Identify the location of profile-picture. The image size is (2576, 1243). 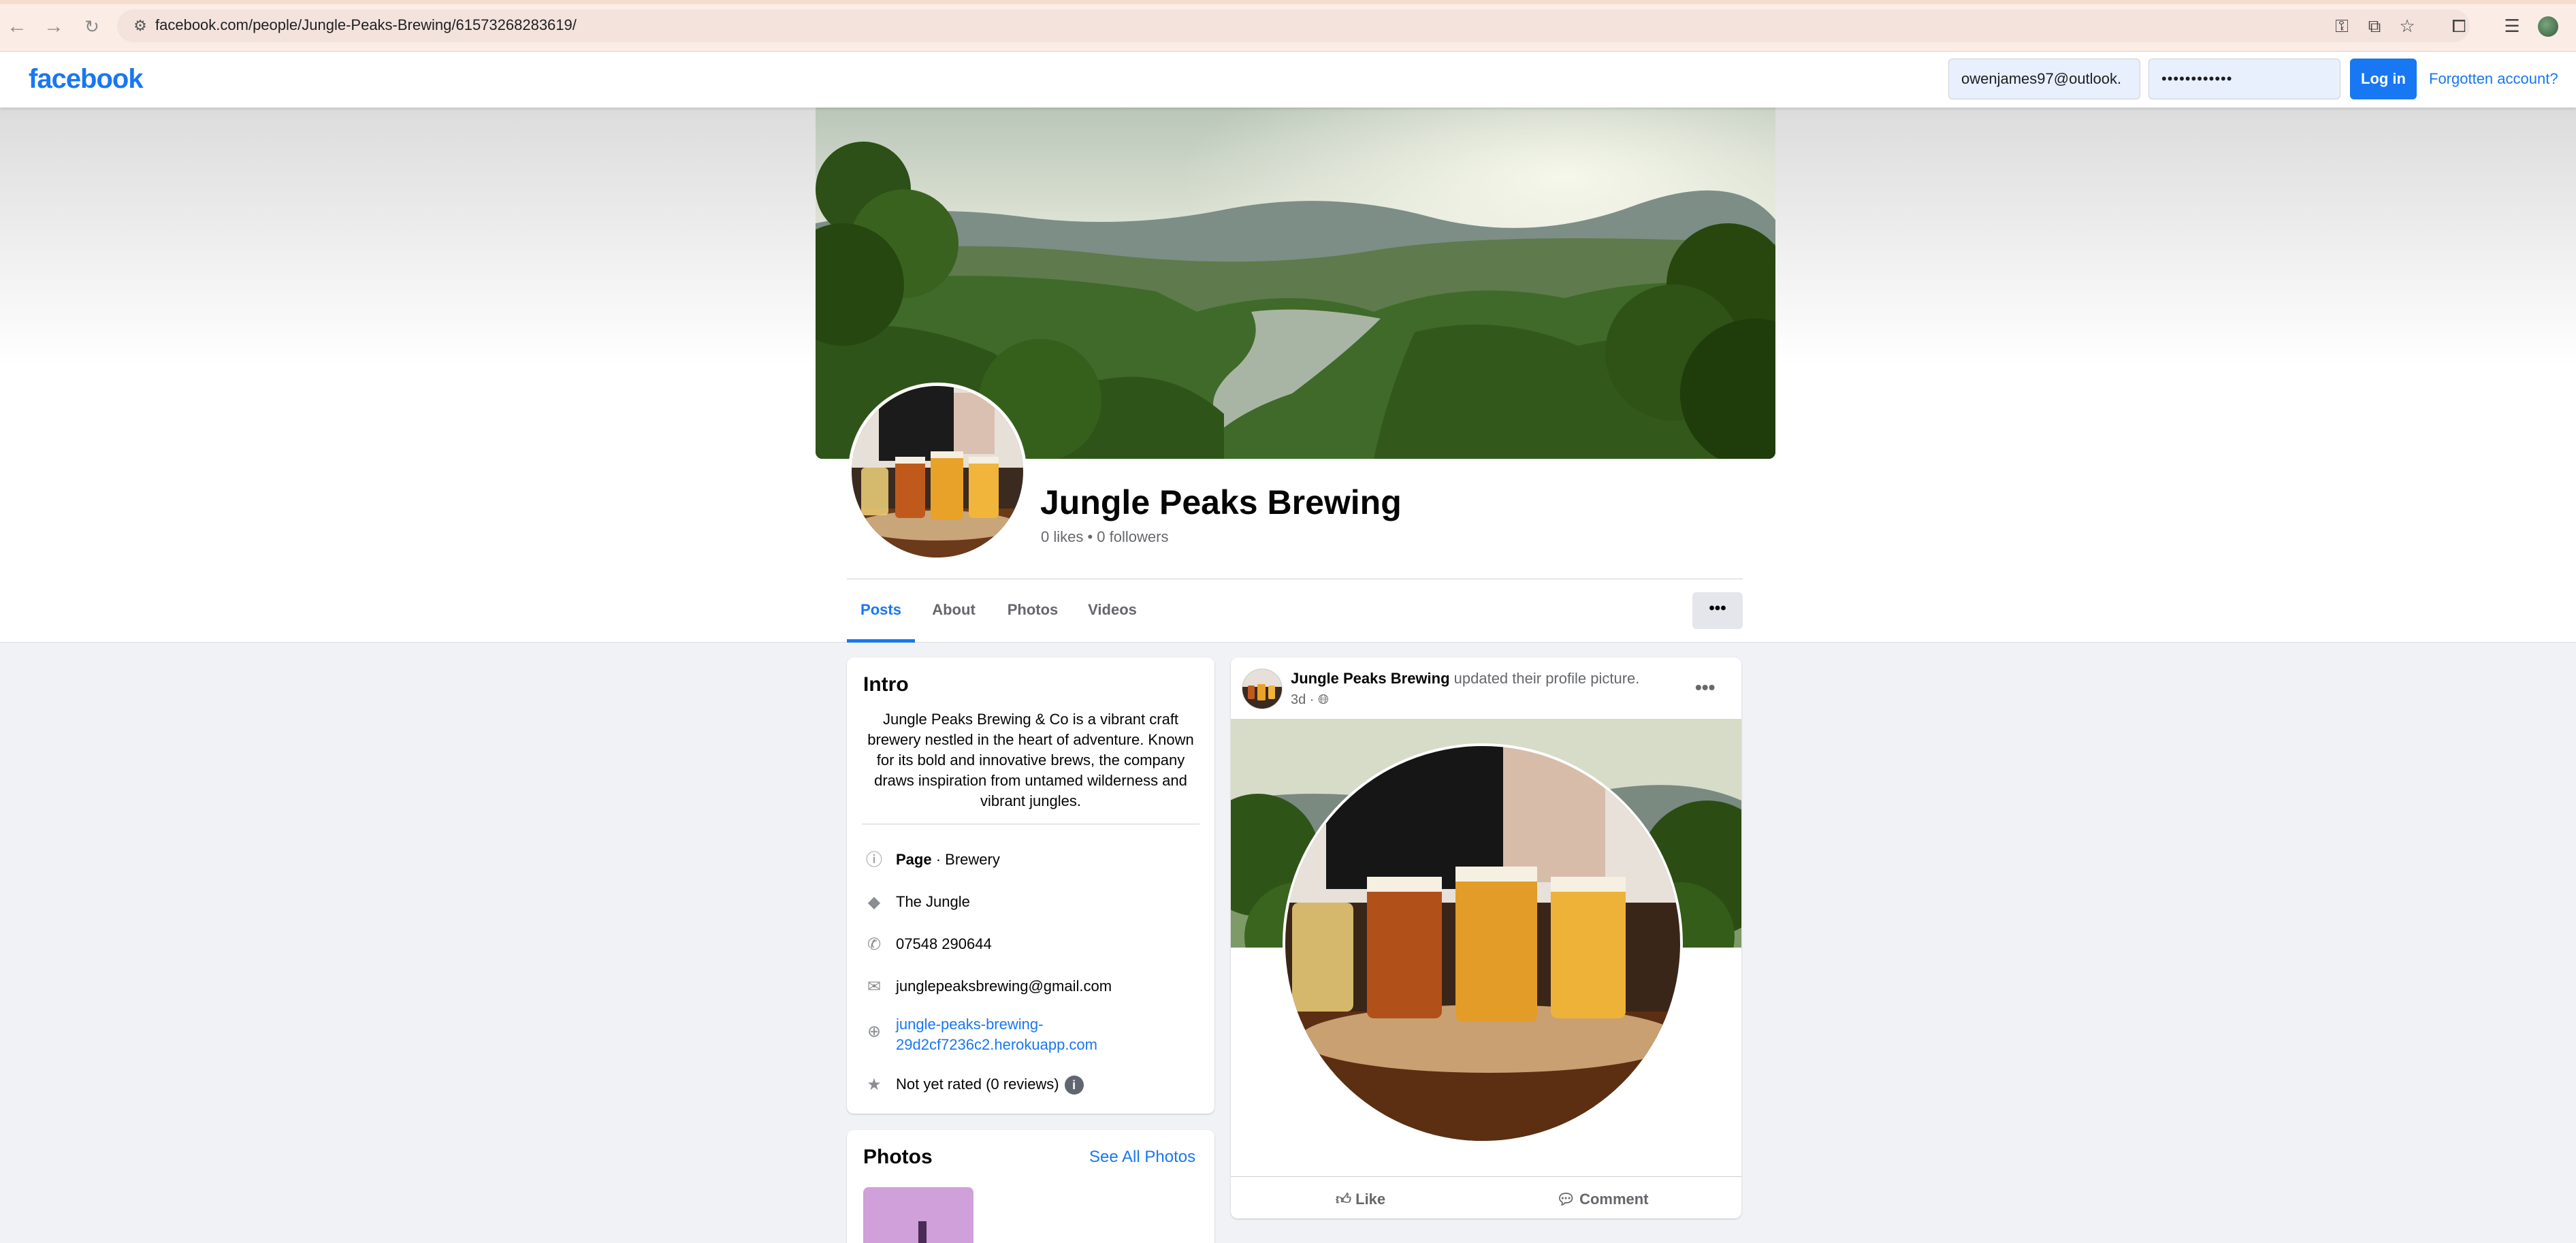
(937, 472).